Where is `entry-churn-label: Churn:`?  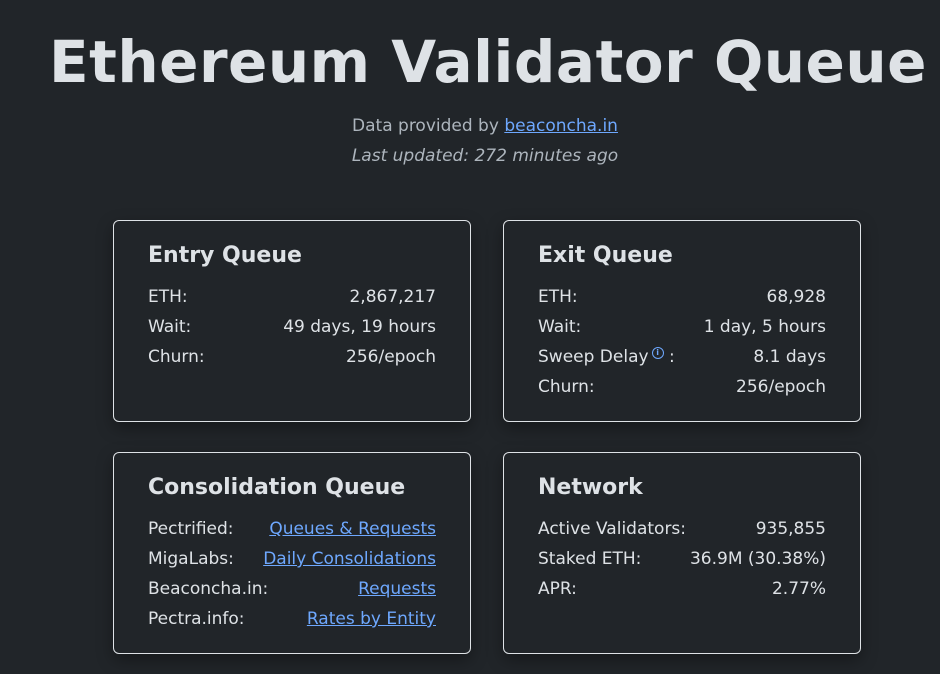 entry-churn-label: Churn: is located at coordinates (176, 357).